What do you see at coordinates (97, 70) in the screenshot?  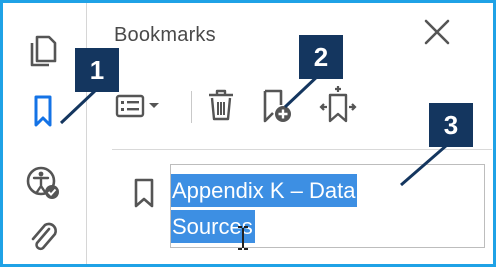 I see `callout-1: 1` at bounding box center [97, 70].